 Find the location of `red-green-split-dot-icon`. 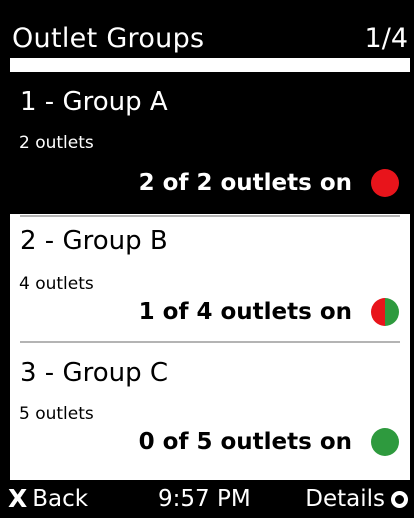

red-green-split-dot-icon is located at coordinates (385, 312).